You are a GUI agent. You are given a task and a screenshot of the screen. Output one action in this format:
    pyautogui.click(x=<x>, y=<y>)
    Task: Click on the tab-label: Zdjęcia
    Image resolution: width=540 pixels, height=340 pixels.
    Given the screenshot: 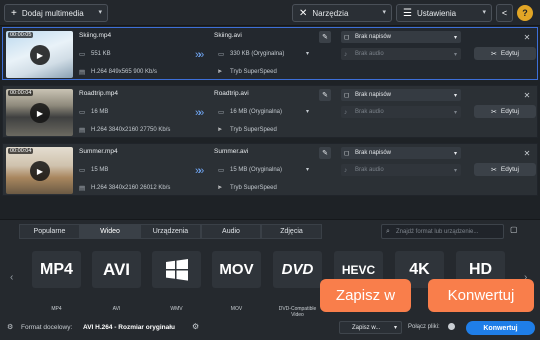 What is the action you would take?
    pyautogui.click(x=291, y=231)
    